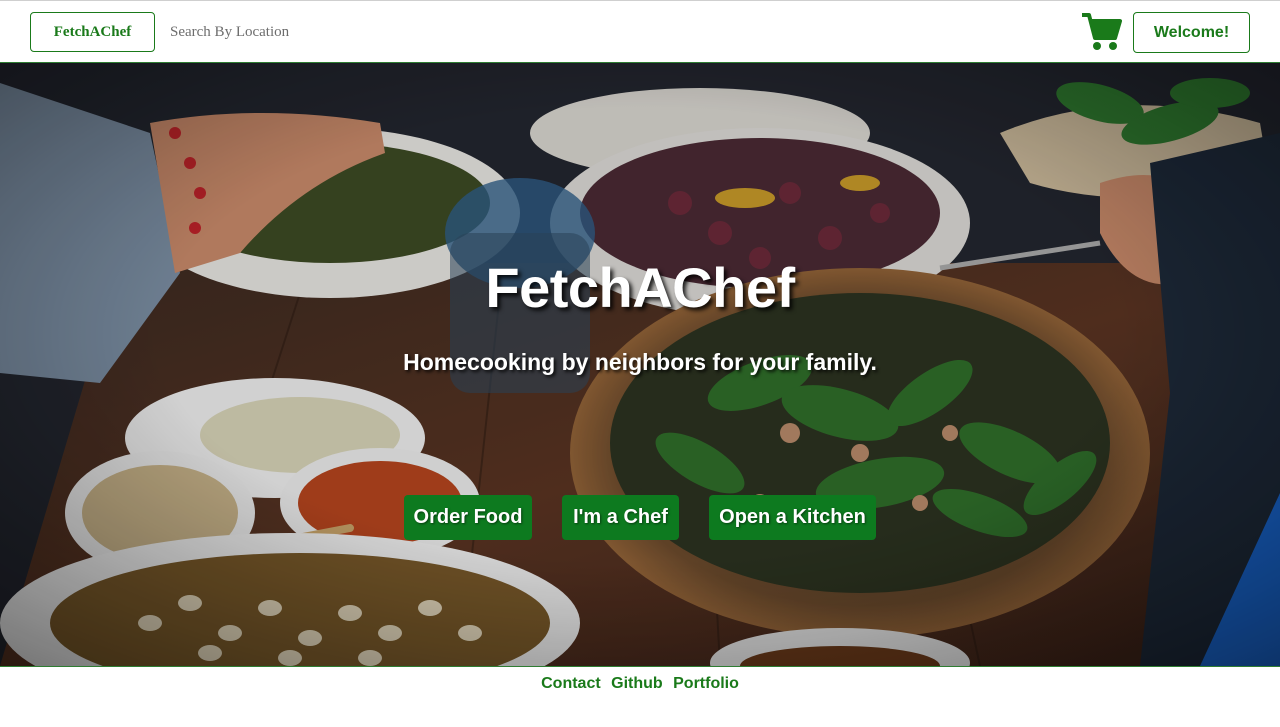  I want to click on hero-action-buttons: Order Food I'm a Chef Open a Kitchen, so click(640, 517).